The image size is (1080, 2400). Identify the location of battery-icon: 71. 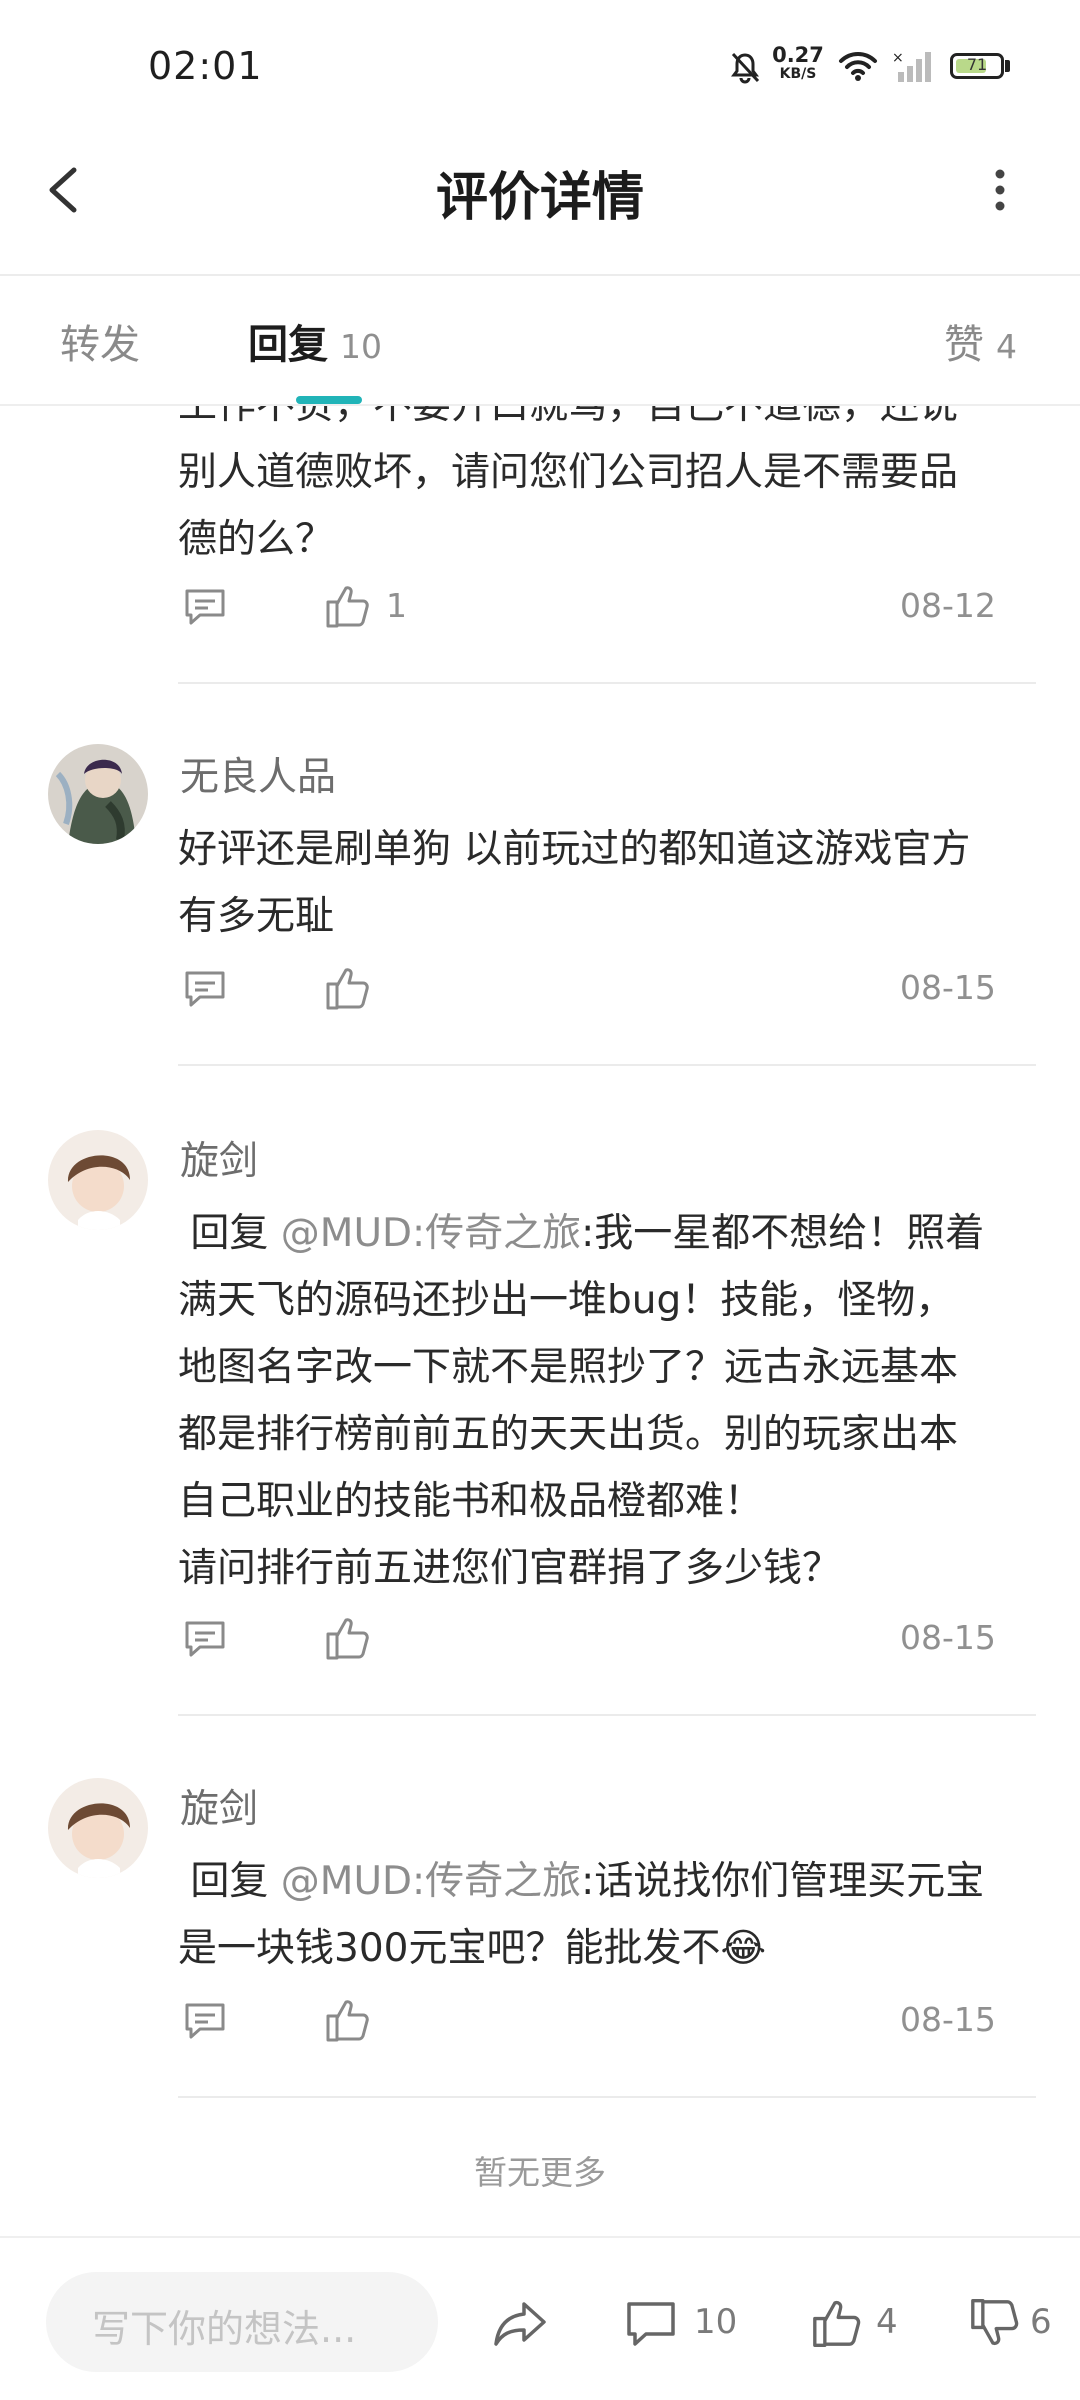
(977, 66).